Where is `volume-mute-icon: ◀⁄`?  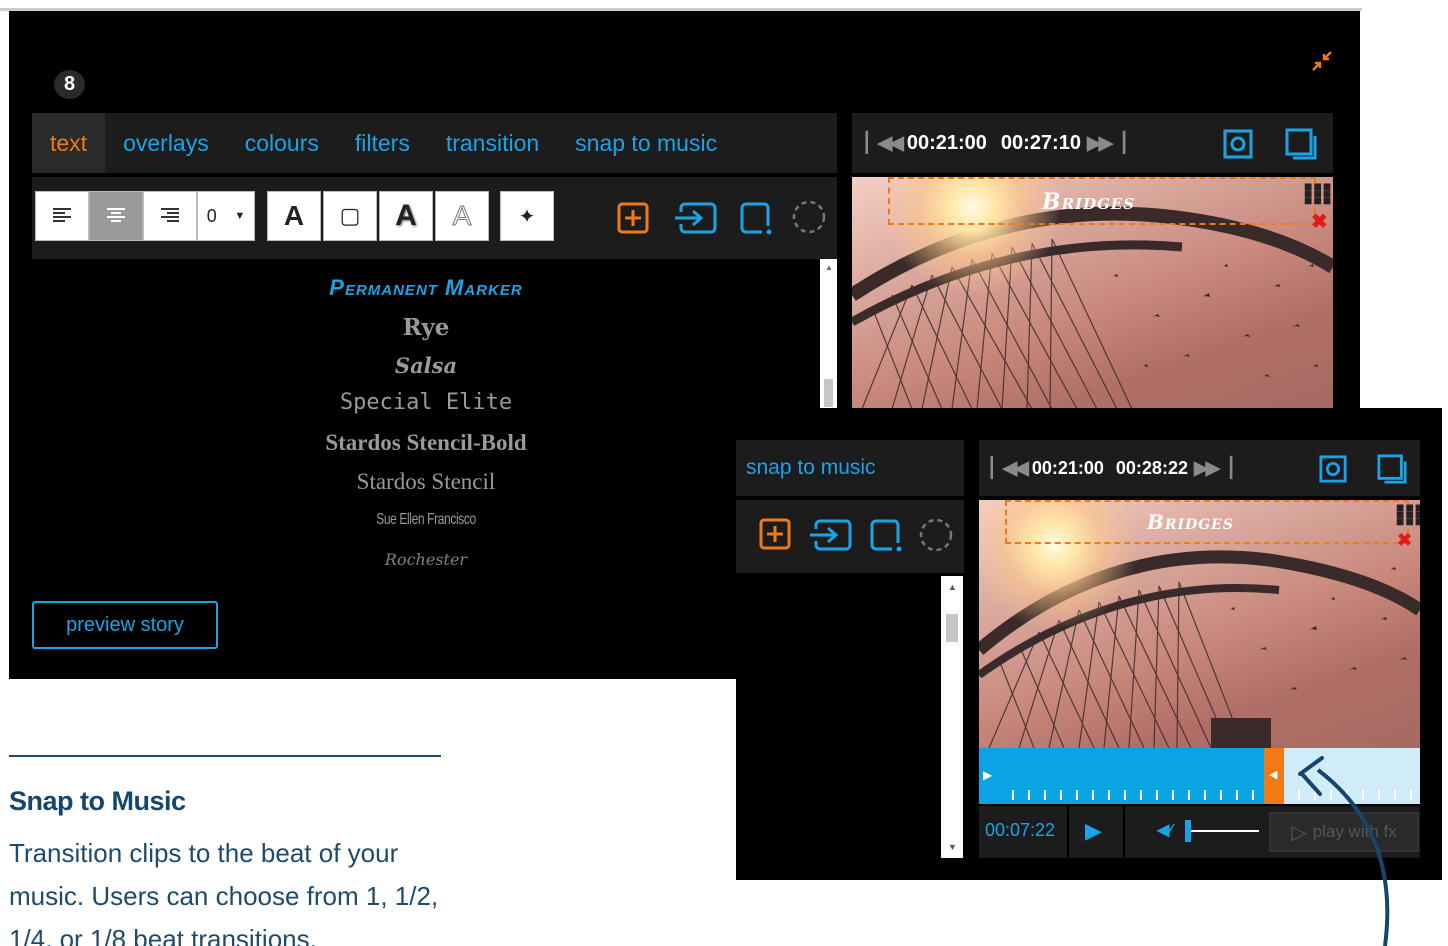
volume-mute-icon: ◀⁄ is located at coordinates (1164, 830).